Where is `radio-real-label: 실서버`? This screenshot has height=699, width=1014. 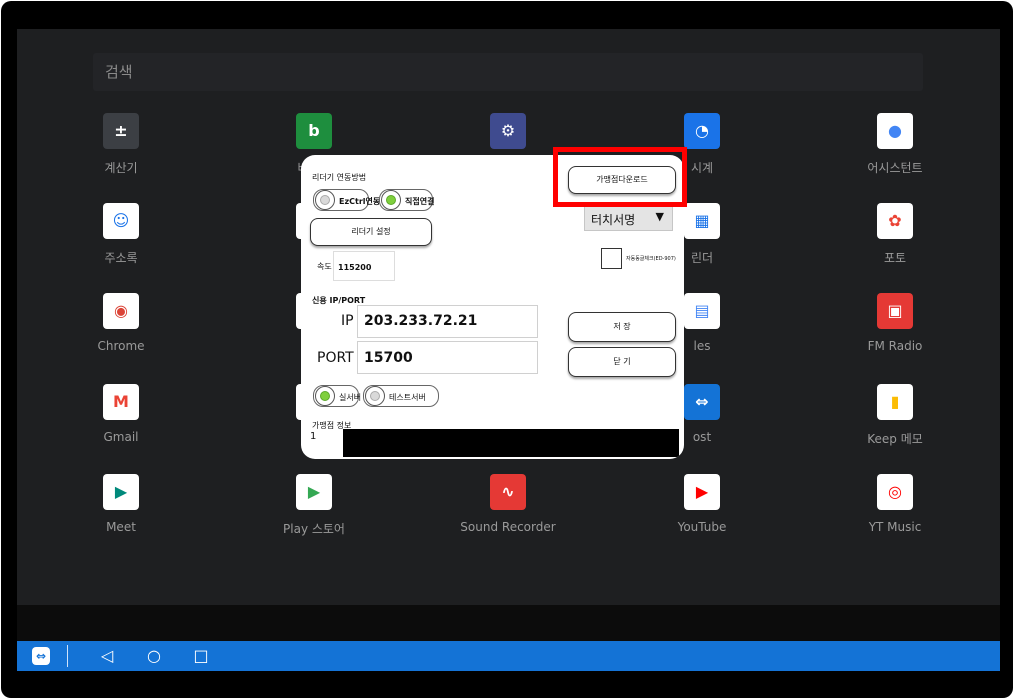 radio-real-label: 실서버 is located at coordinates (350, 397).